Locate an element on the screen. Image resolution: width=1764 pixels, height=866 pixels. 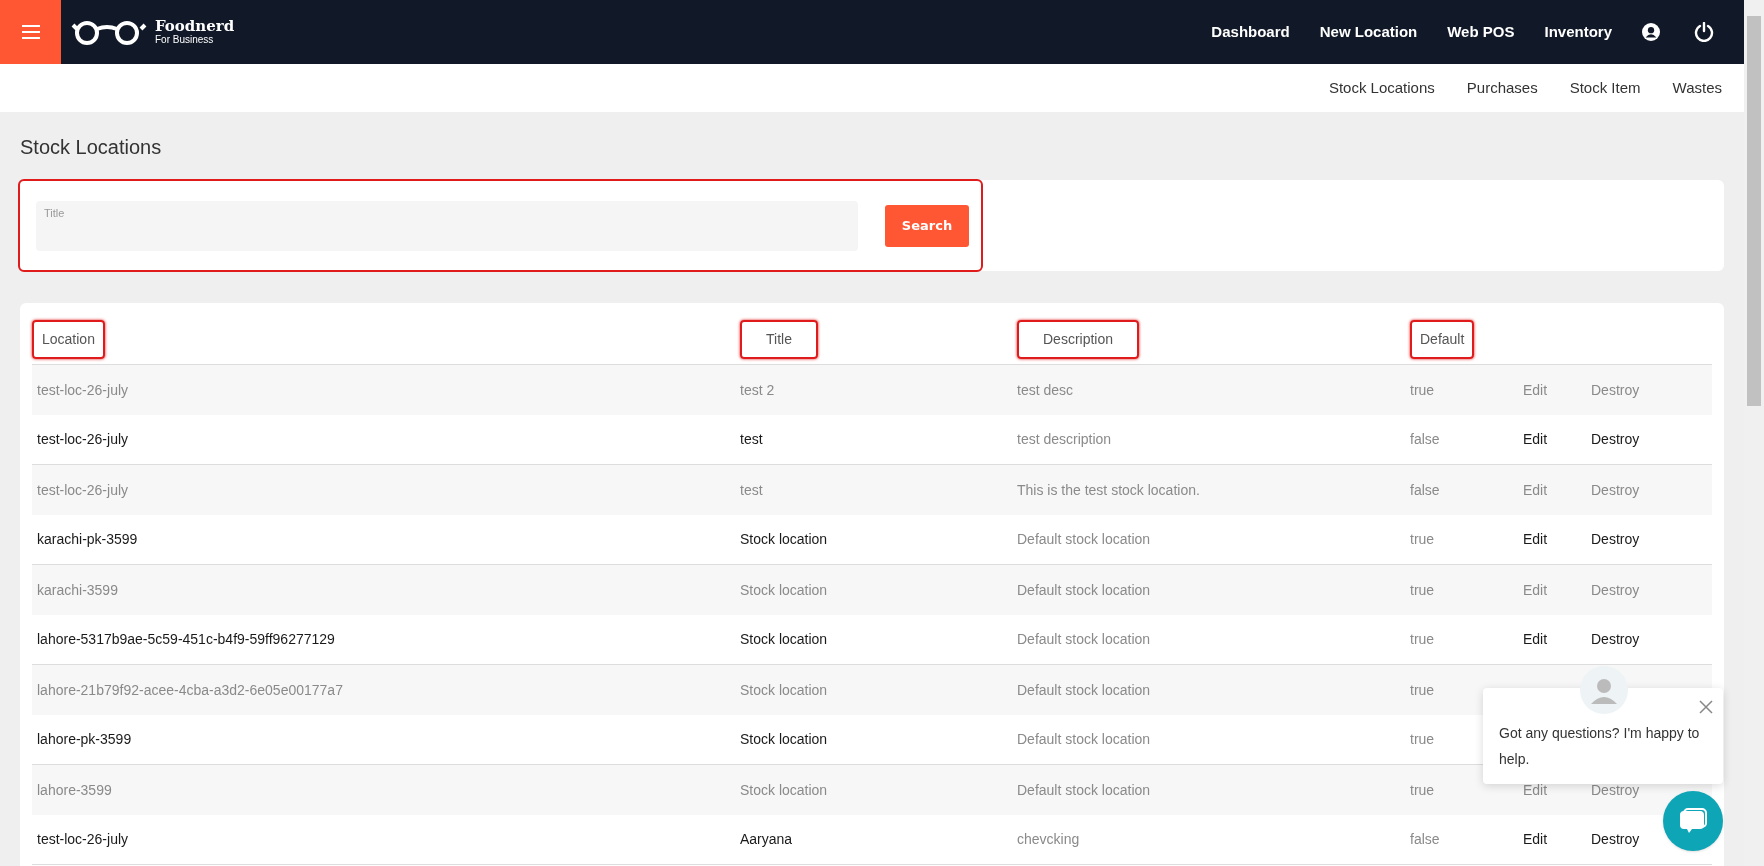
table-cell-text: test 2 is located at coordinates (758, 390).